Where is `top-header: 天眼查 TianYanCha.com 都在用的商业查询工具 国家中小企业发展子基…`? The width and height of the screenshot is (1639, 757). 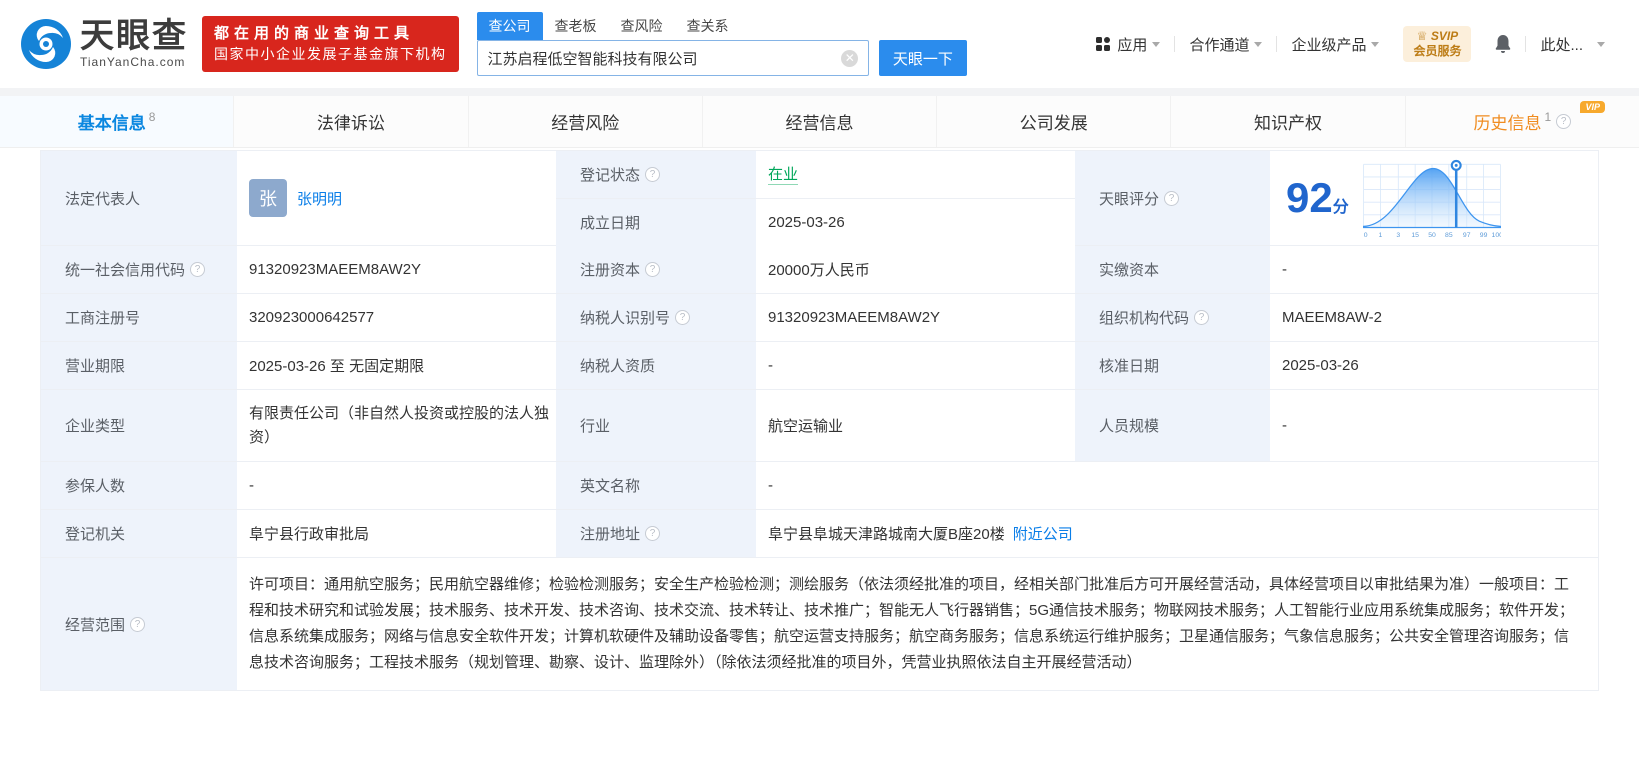
top-header: 天眼查 TianYanCha.com 都在用的商业查询工具 国家中小企业发展子基… is located at coordinates (819, 44).